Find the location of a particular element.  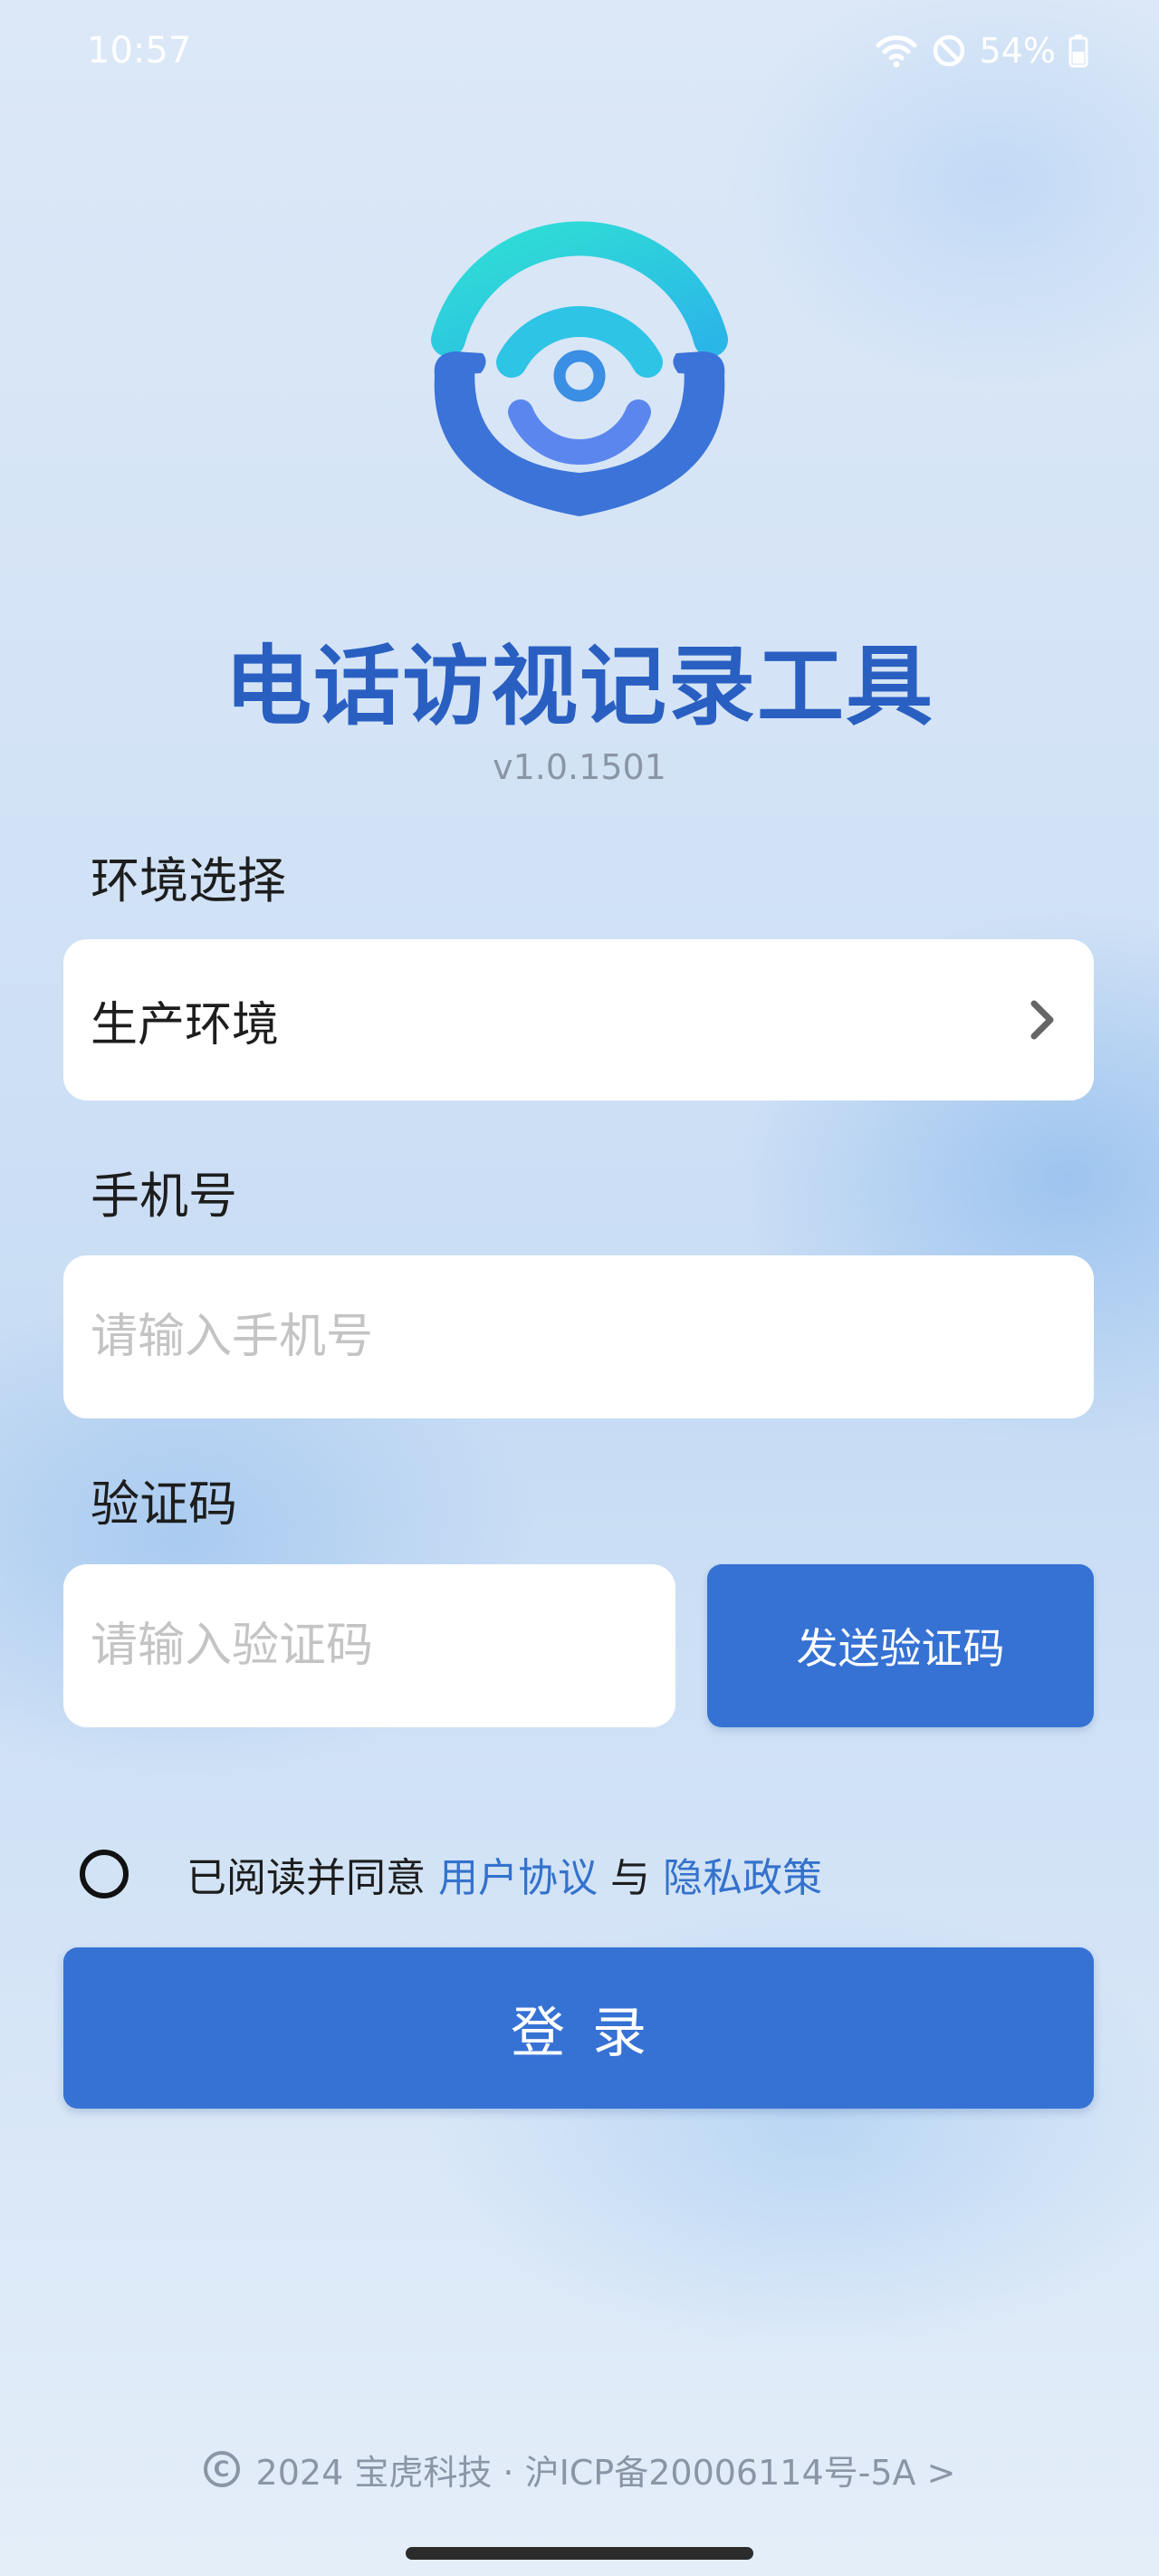

battery-icon is located at coordinates (1078, 51).